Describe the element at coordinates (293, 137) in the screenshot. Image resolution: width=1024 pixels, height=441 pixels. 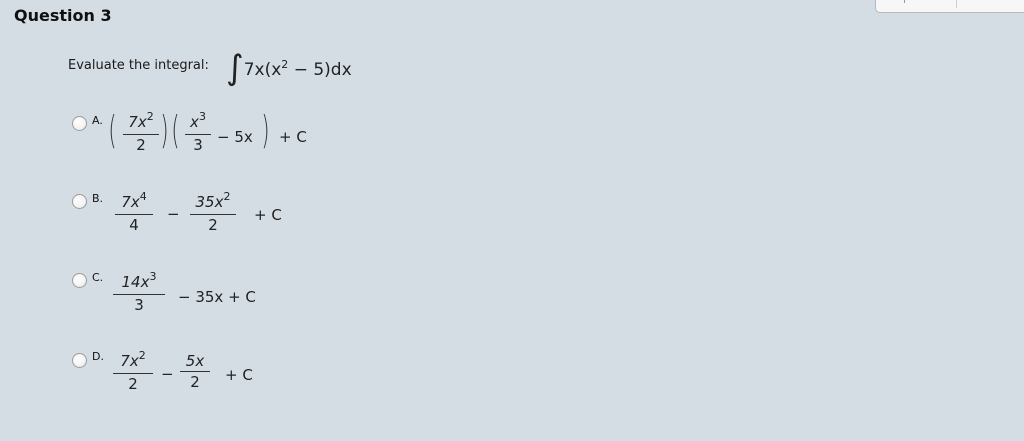
I see `option-a-constant: + C` at that location.